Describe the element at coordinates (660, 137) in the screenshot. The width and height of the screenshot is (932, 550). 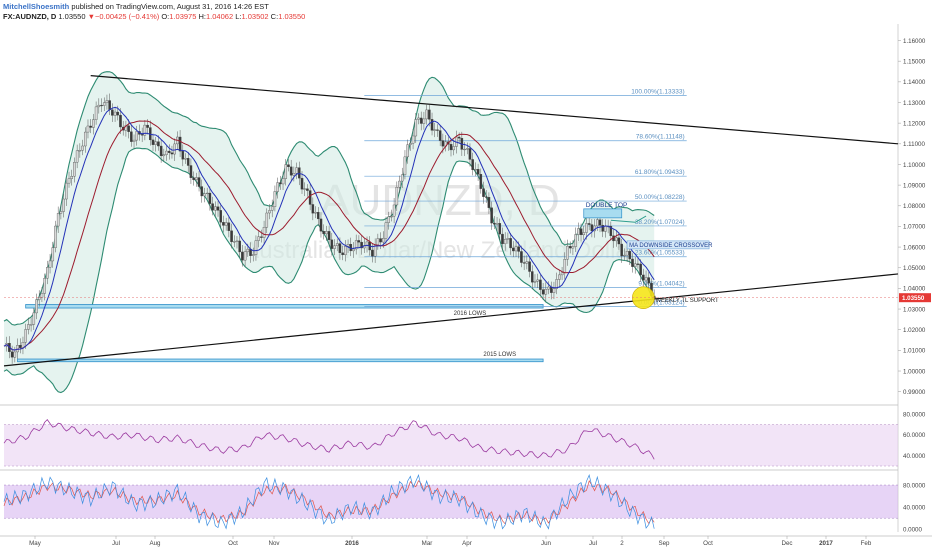
I see `fib-level-label: 78.60%(1.11148)` at that location.